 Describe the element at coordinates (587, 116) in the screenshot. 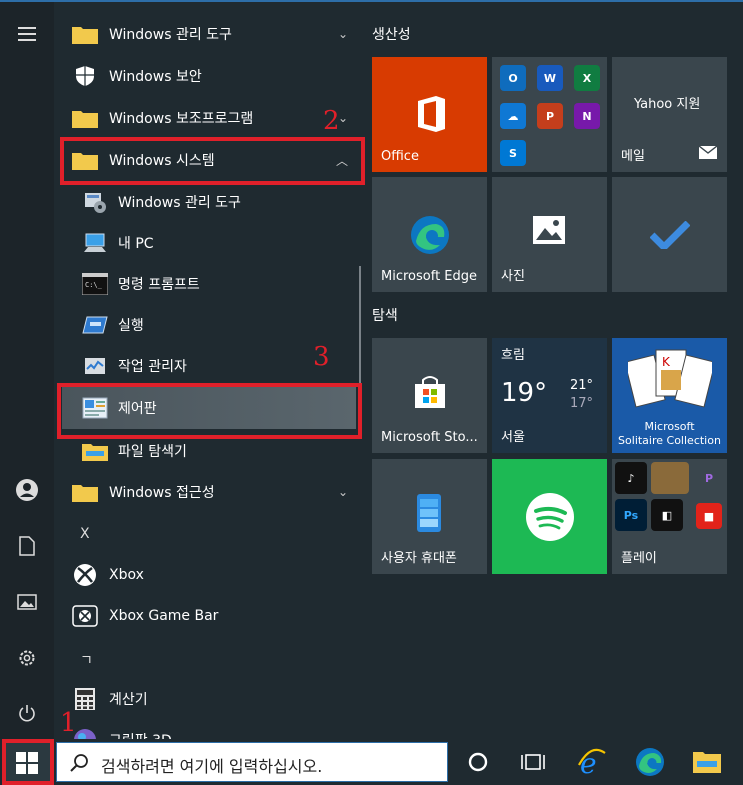

I see `onenote-icon: N` at that location.